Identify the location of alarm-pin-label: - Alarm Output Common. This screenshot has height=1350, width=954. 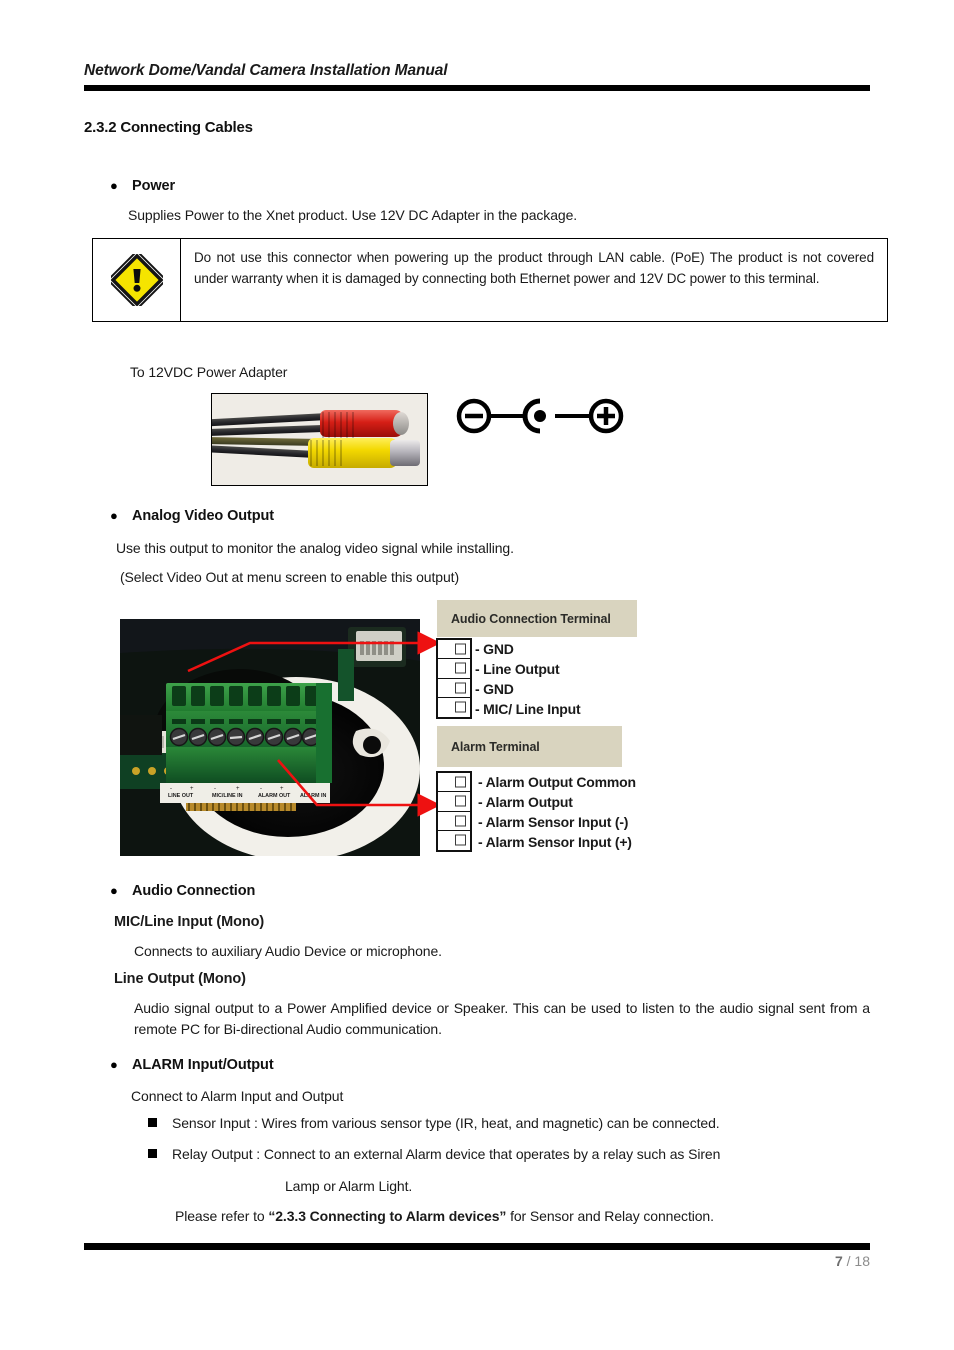
(557, 782).